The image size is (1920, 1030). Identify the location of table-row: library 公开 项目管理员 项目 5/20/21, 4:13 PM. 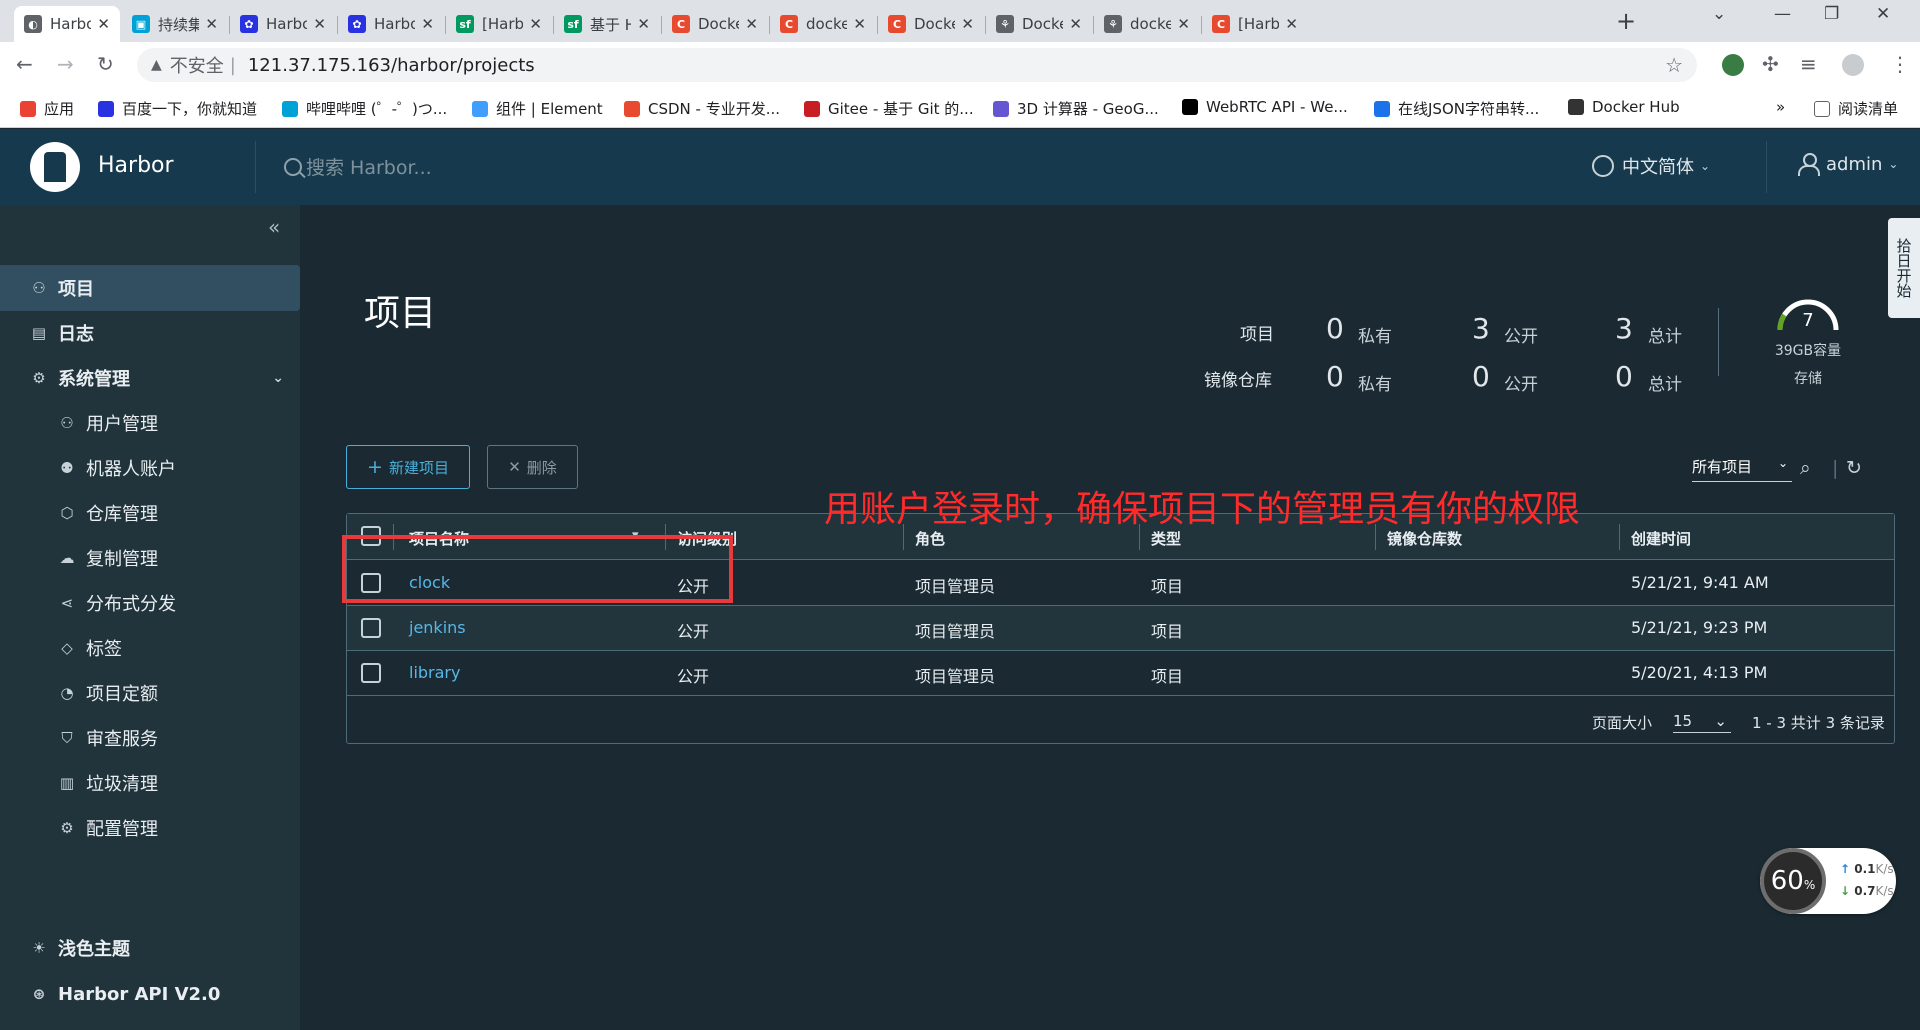
(1120, 673).